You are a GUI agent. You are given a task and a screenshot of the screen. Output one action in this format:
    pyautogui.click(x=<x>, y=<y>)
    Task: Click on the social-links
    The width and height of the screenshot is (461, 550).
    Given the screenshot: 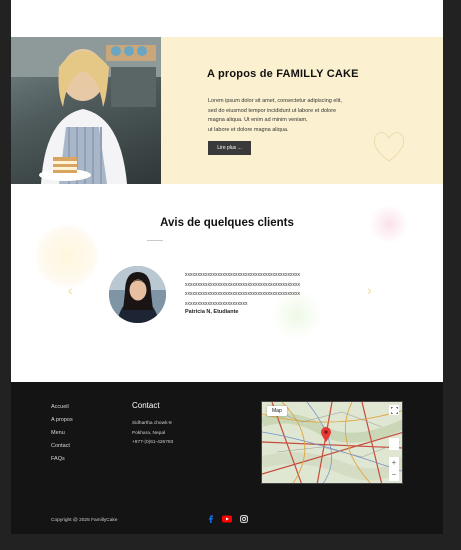 What is the action you would take?
    pyautogui.click(x=227, y=519)
    